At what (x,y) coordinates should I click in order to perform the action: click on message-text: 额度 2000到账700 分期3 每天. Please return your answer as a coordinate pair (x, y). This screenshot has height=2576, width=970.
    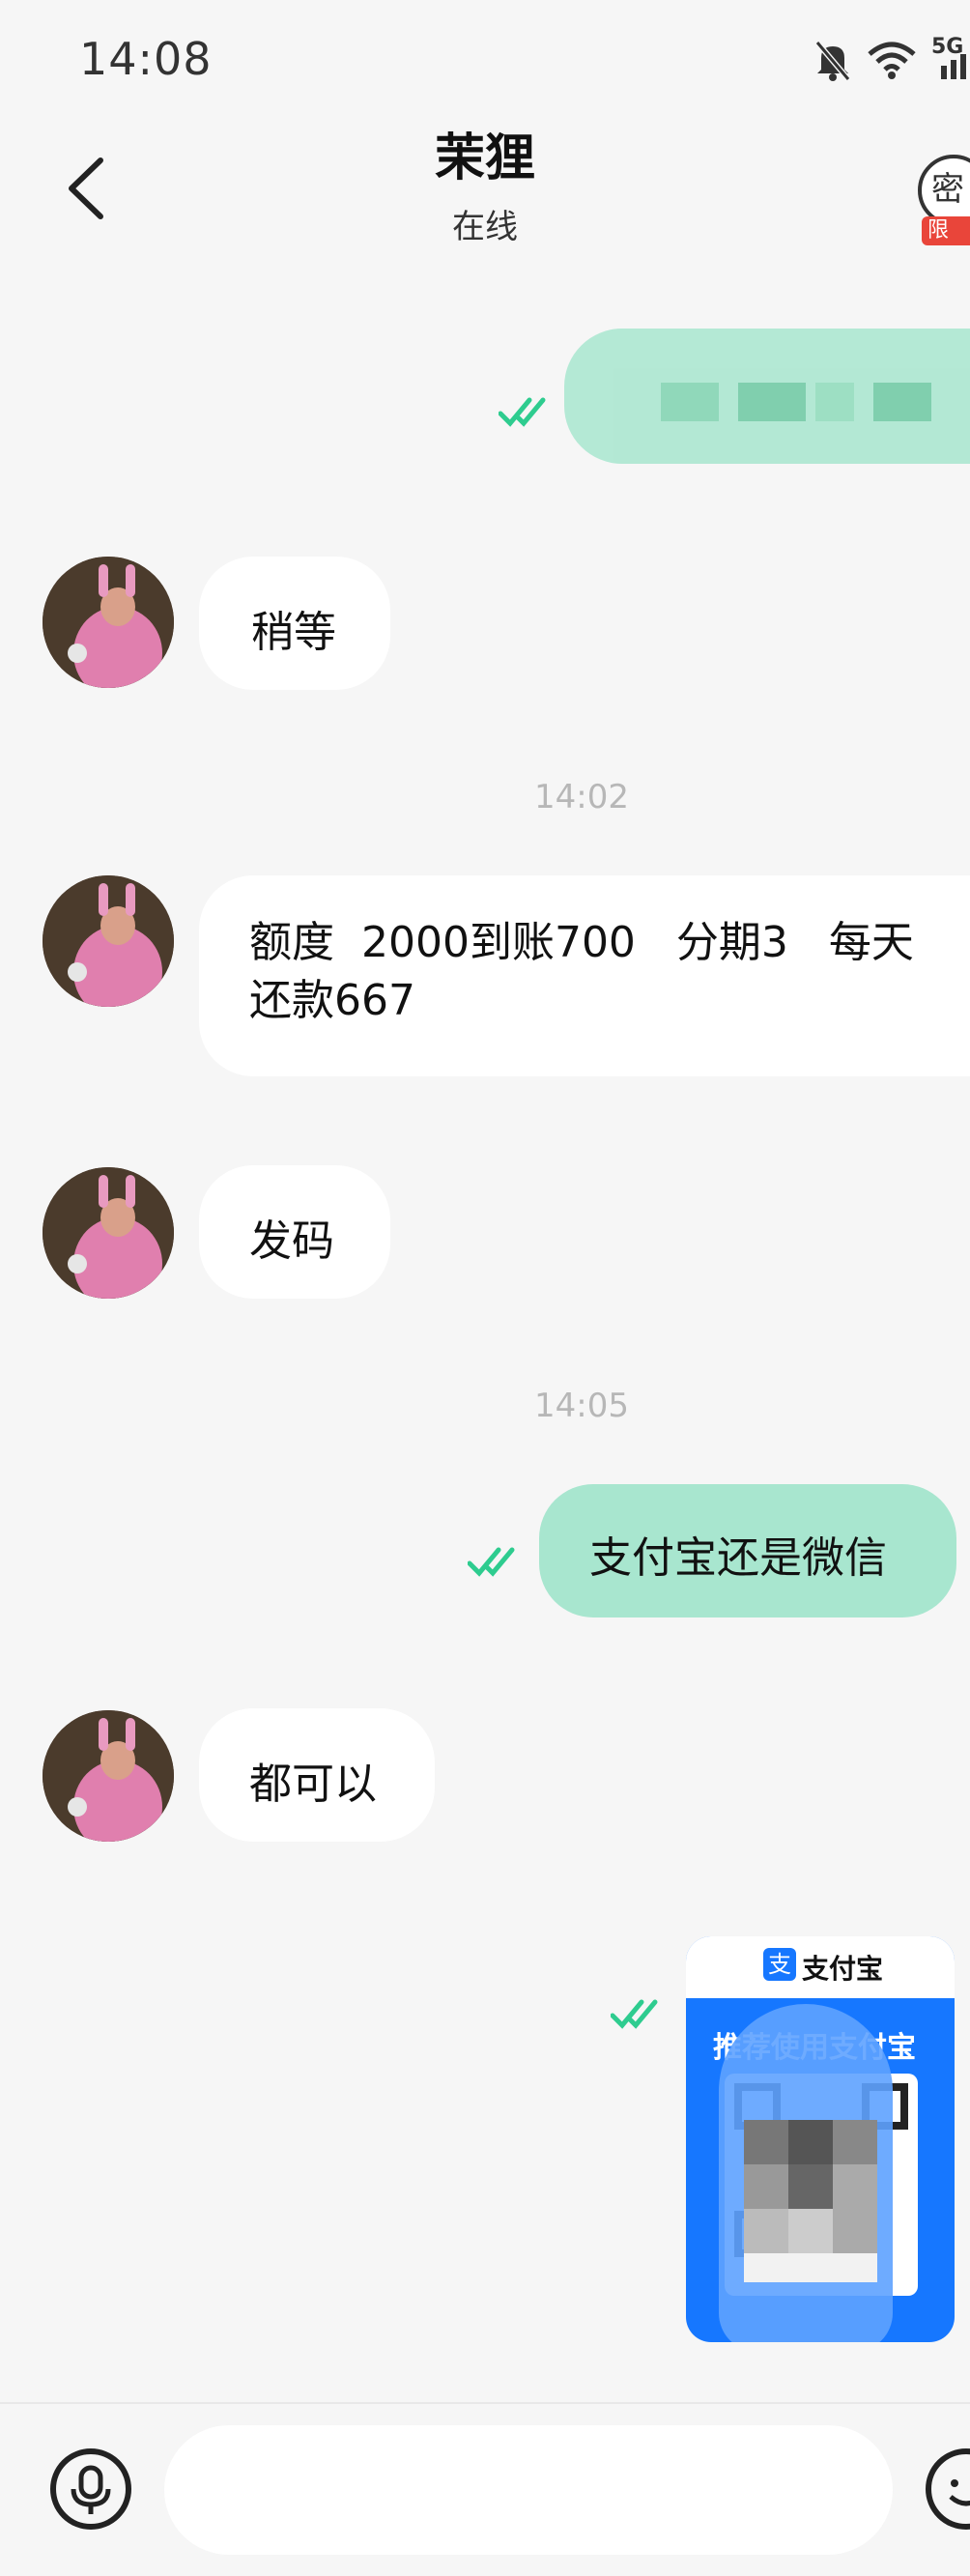
    Looking at the image, I should click on (582, 943).